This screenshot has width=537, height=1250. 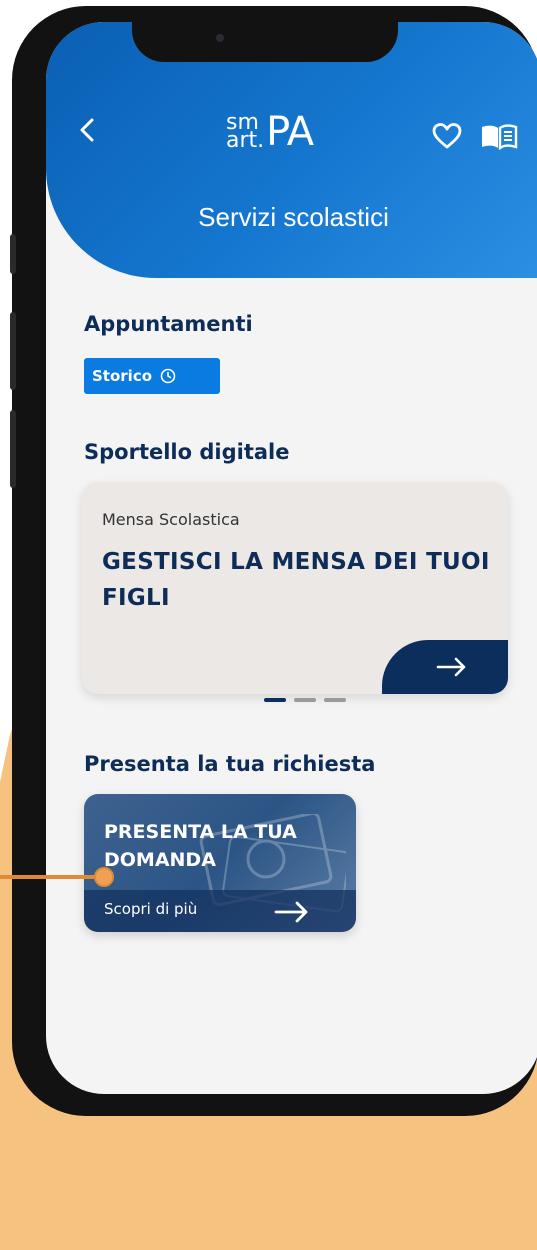 I want to click on storico-label: Storico, so click(x=122, y=376).